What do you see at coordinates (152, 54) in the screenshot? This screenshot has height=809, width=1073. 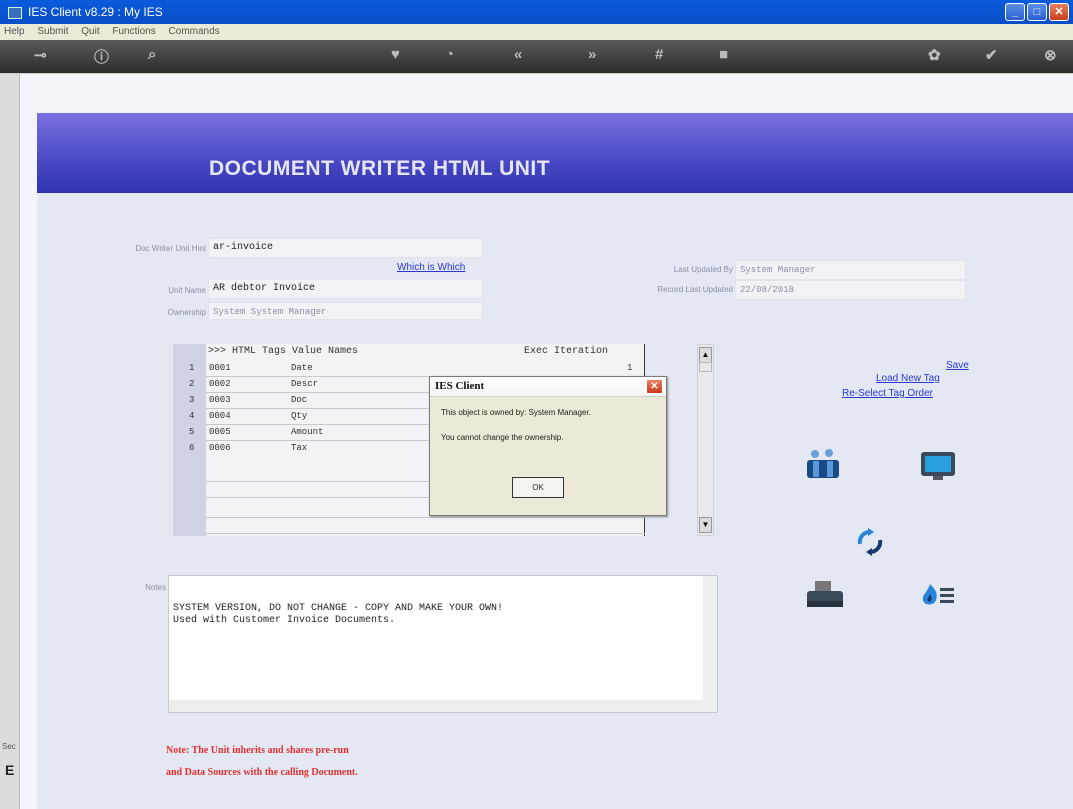 I see `search-icon: ⌕` at bounding box center [152, 54].